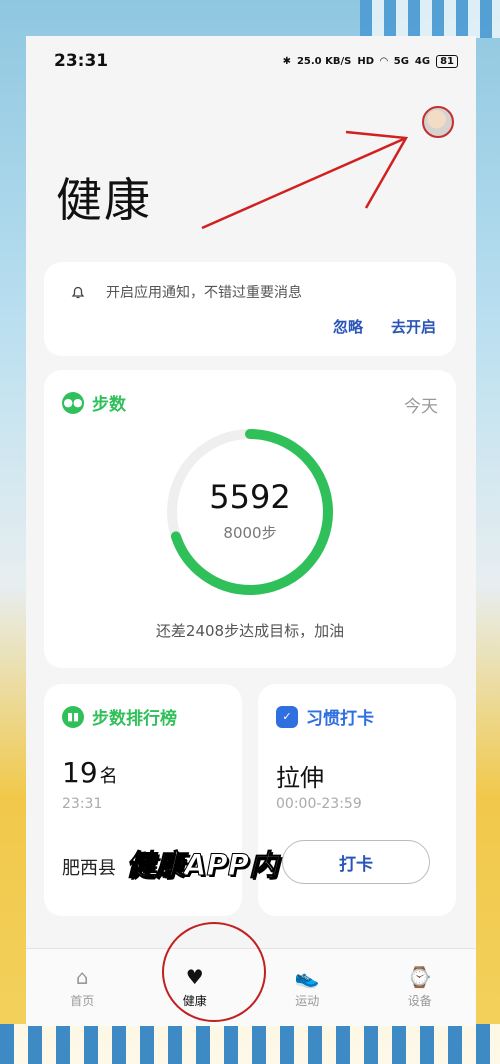  Describe the element at coordinates (202, 865) in the screenshot. I see `overlay-caption: 健康APP内` at that location.